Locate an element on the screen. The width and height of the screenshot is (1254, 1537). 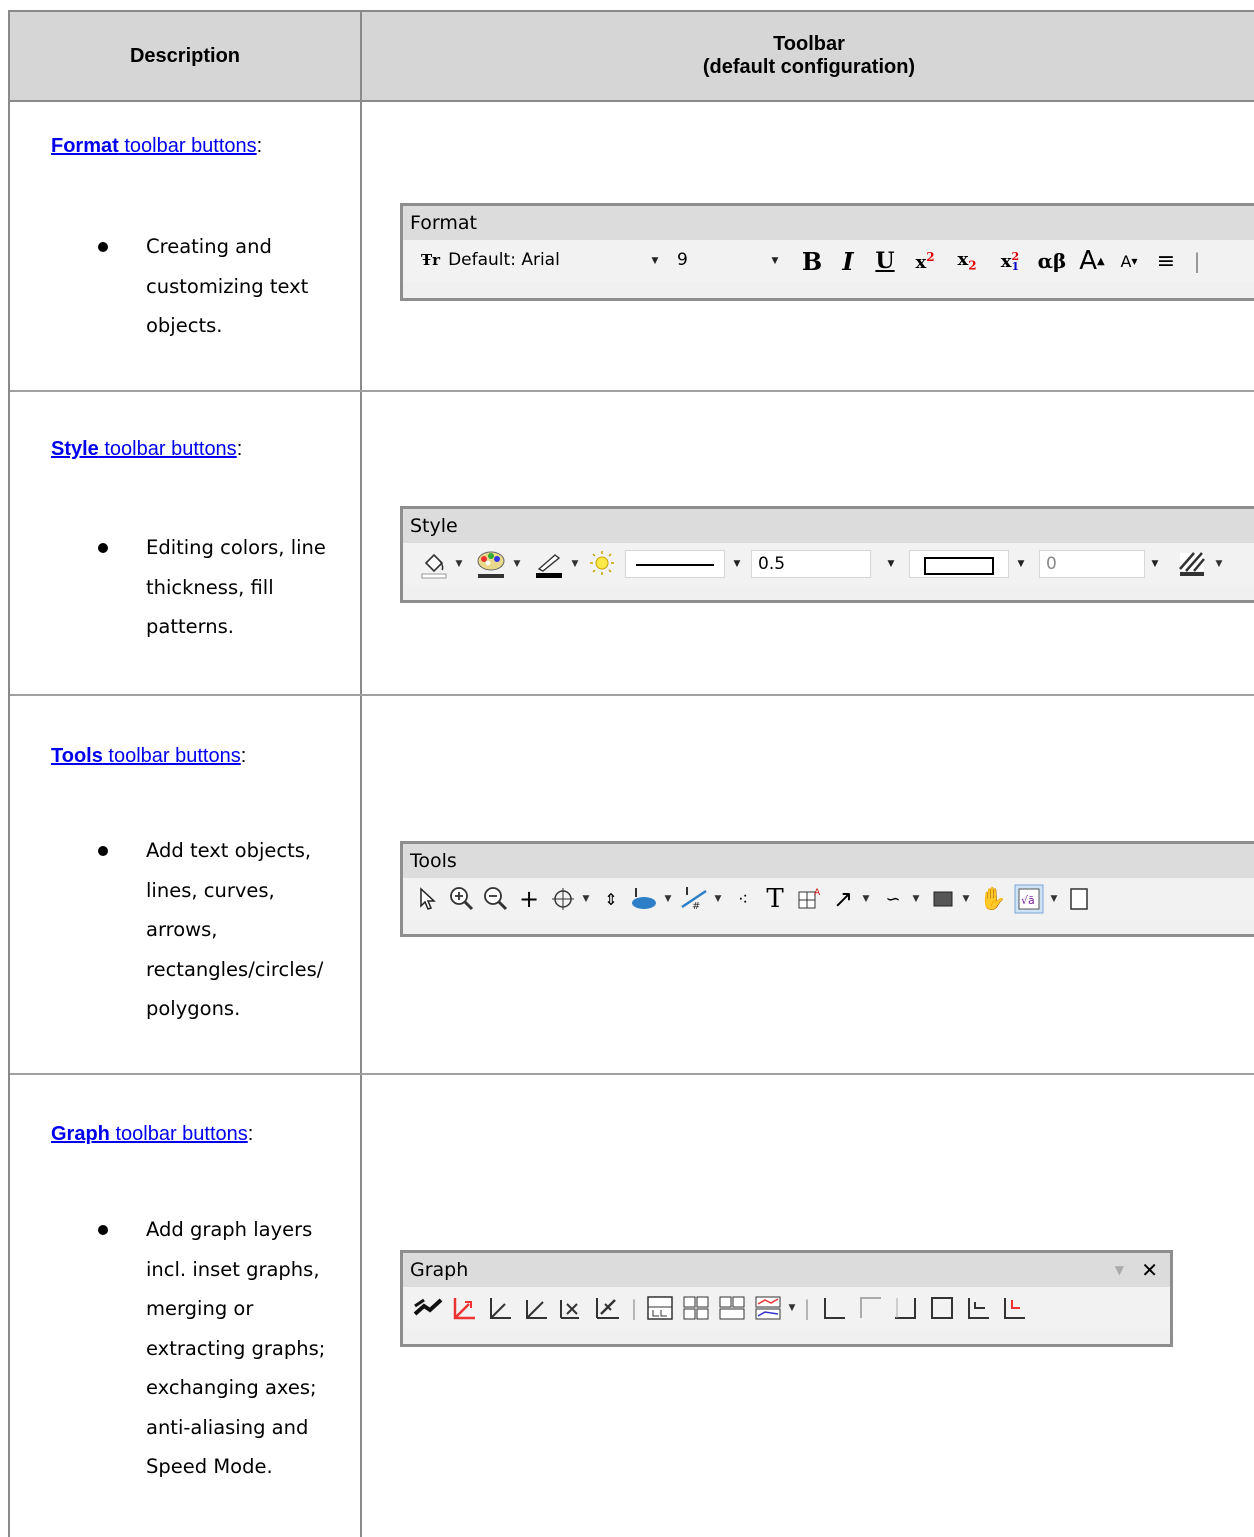
fill-pattern-dropdown: ▼ is located at coordinates (1219, 564).